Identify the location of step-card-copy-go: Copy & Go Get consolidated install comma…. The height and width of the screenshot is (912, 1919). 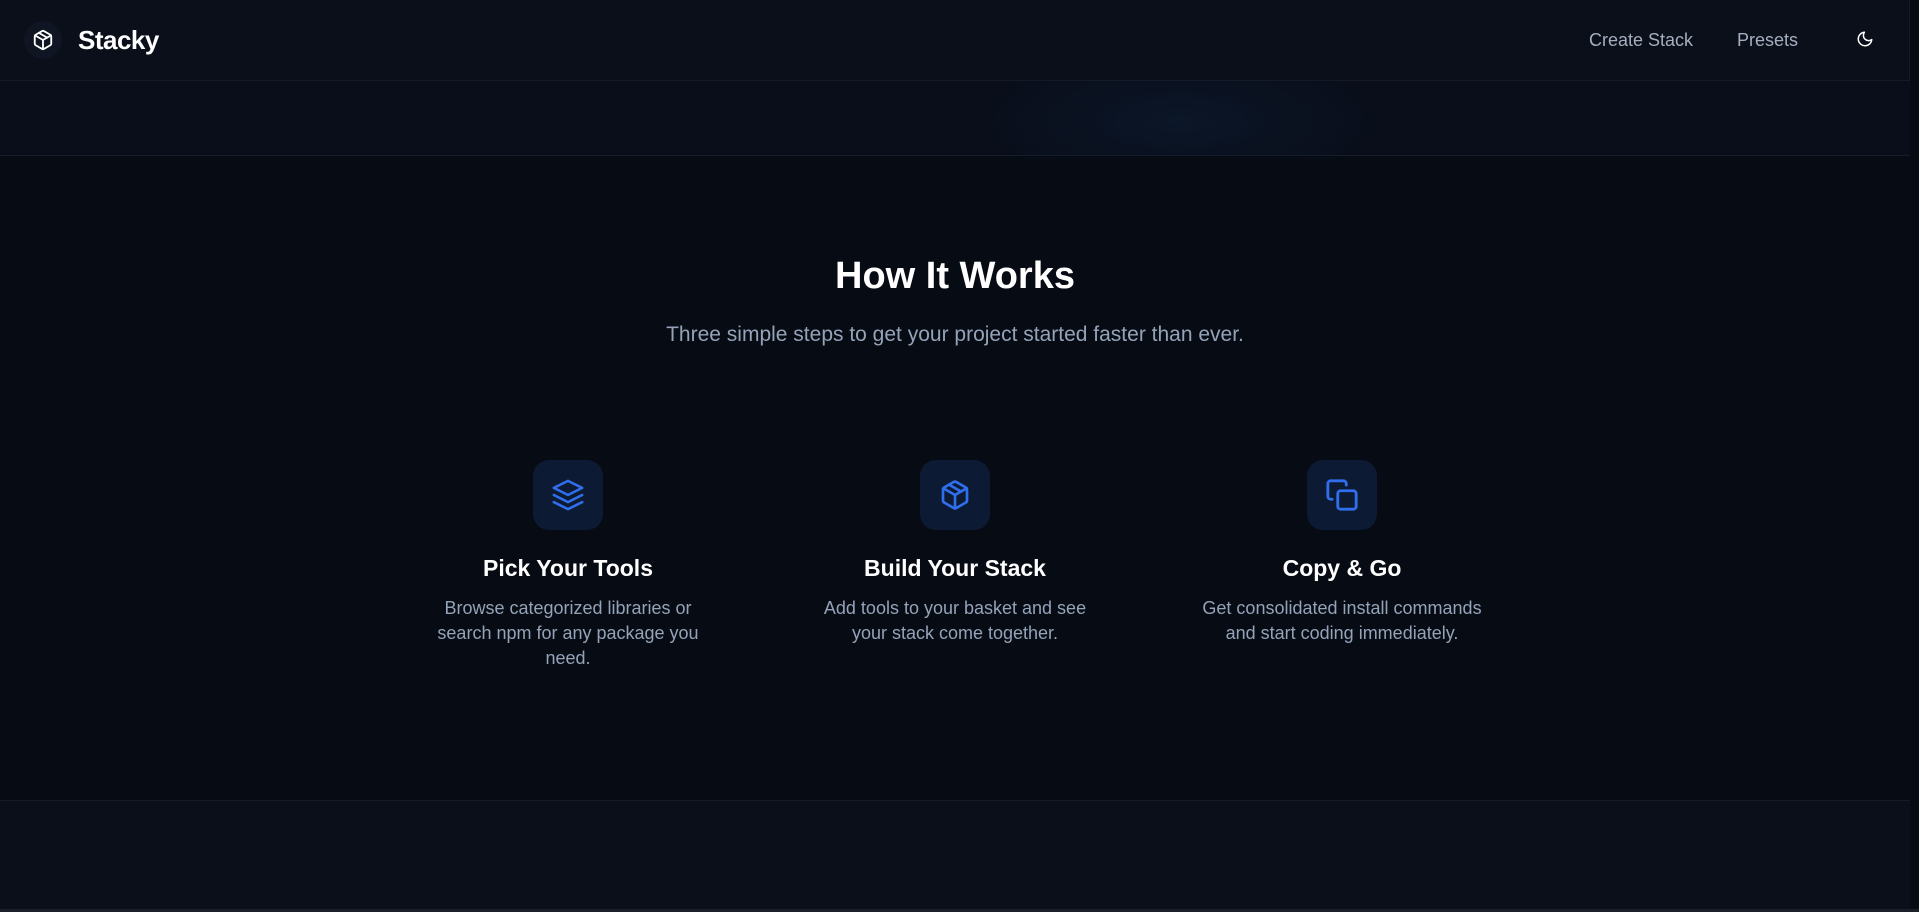
(1342, 553).